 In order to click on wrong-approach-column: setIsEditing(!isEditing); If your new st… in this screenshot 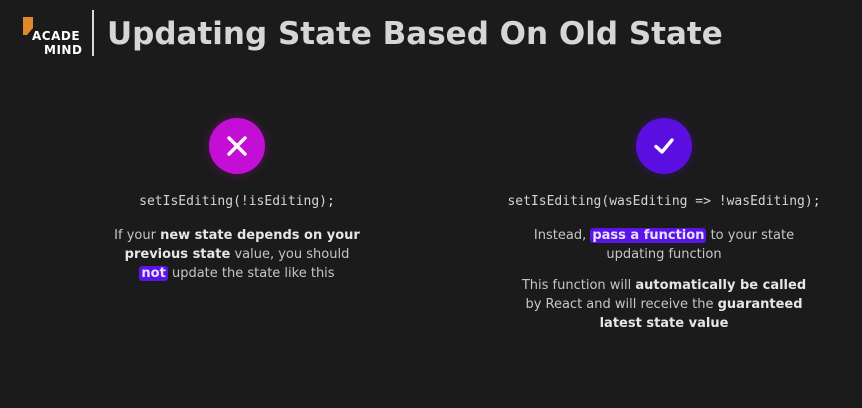, I will do `click(237, 200)`.